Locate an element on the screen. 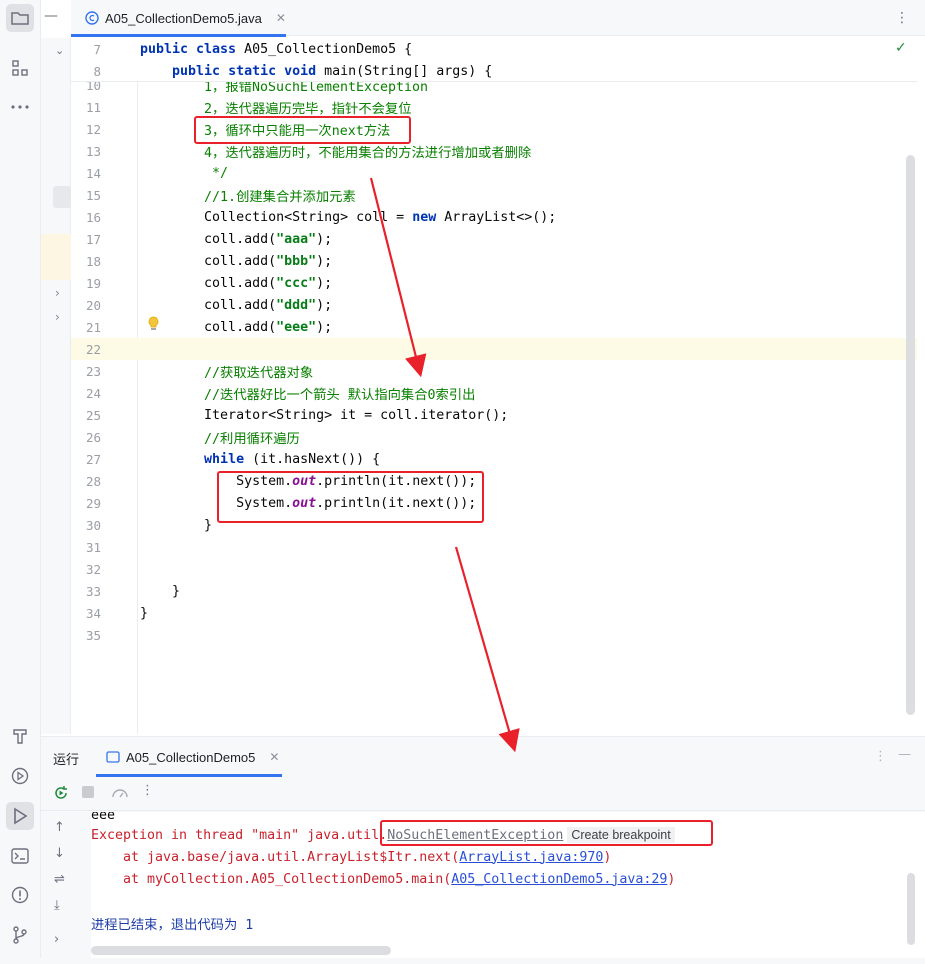  console-vertical-scrollbar is located at coordinates (911, 909).